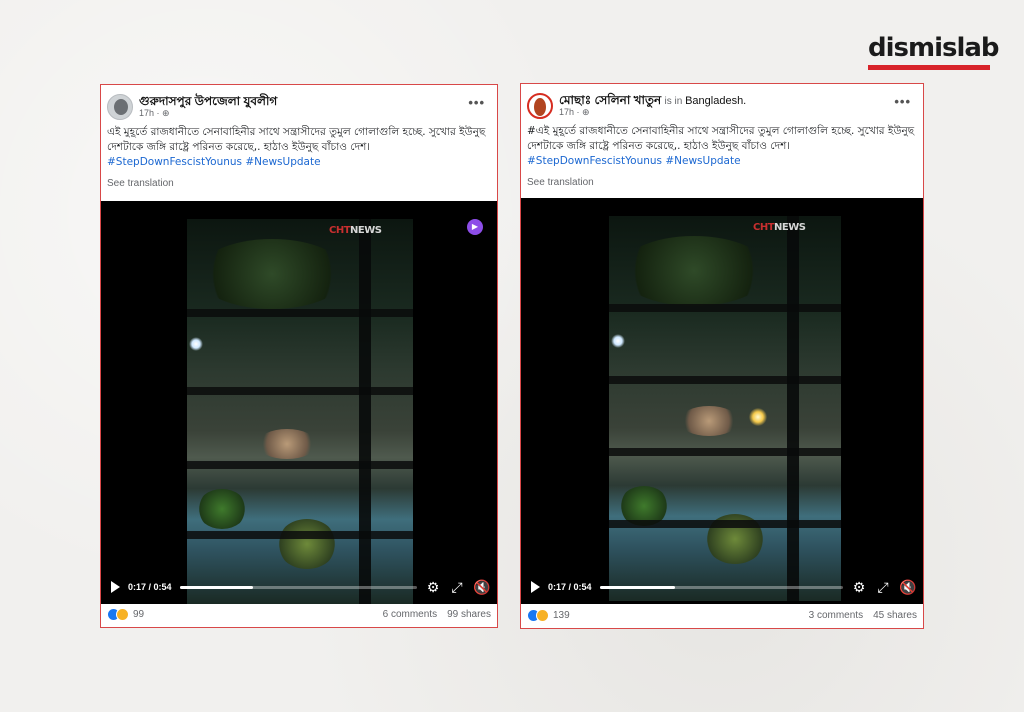  Describe the element at coordinates (299, 614) in the screenshot. I see `post-stats: 99 6 comments 99 shares` at that location.